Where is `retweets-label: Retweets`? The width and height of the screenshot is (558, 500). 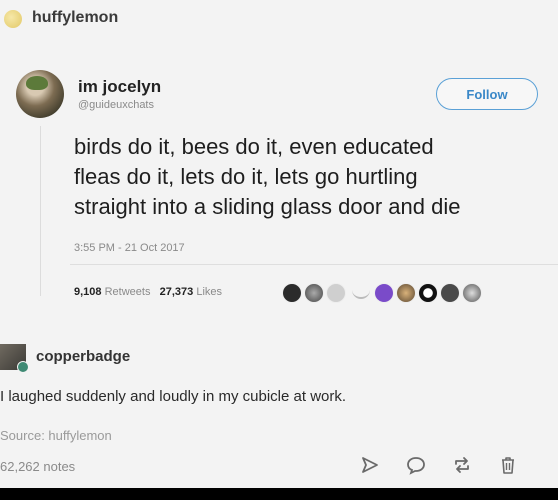 retweets-label: Retweets is located at coordinates (128, 292).